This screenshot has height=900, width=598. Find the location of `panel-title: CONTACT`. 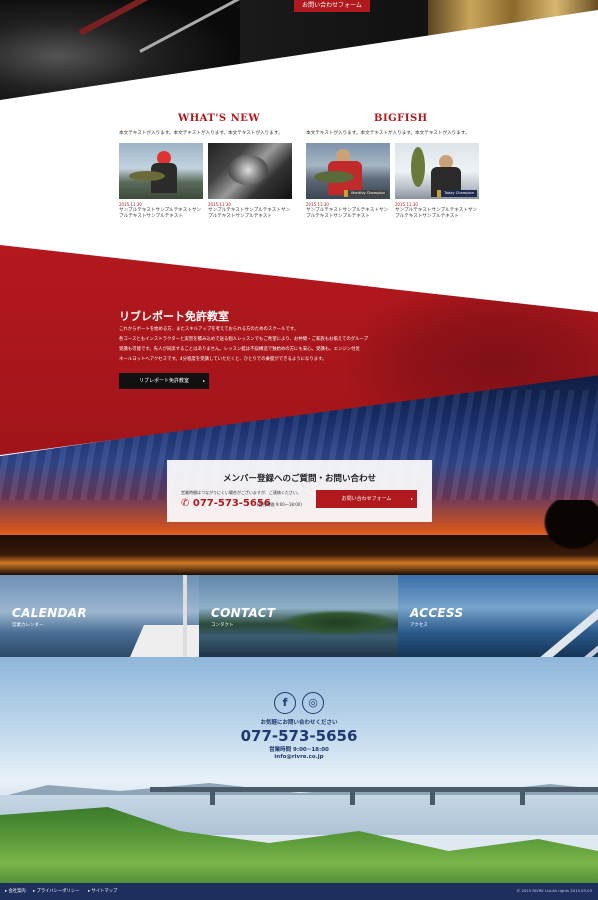

panel-title: CONTACT is located at coordinates (243, 613).